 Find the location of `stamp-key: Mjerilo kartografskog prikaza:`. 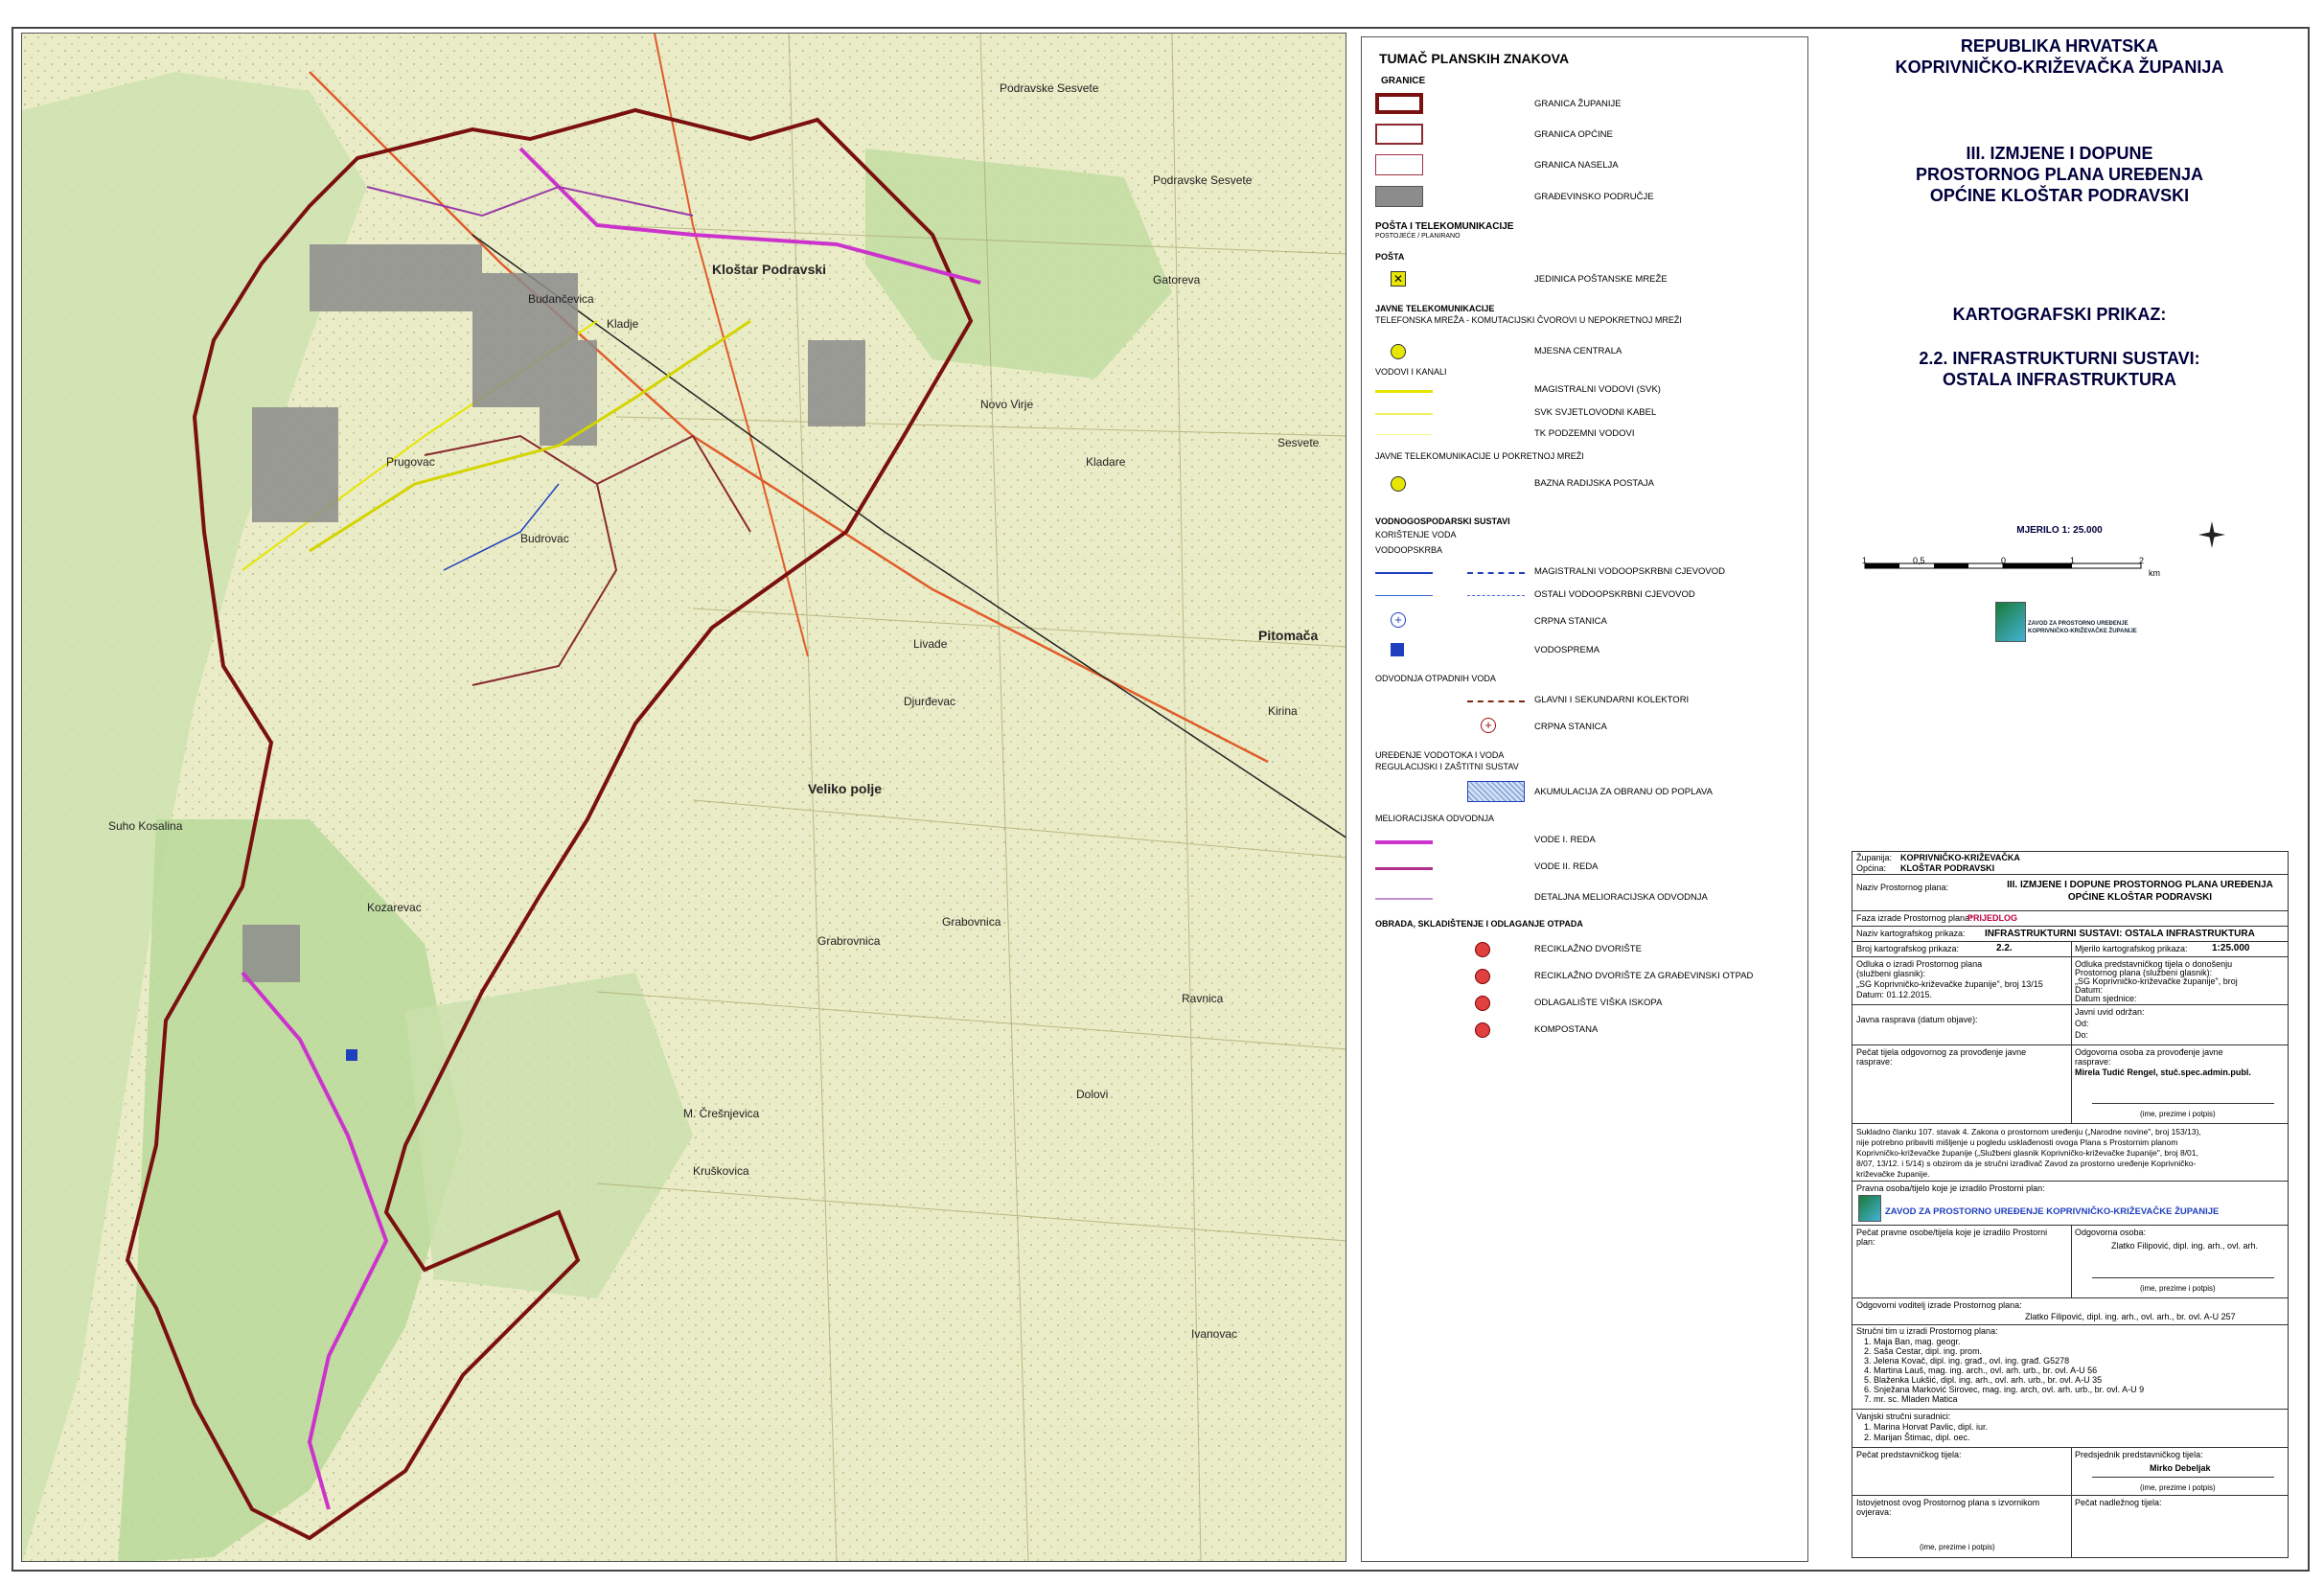

stamp-key: Mjerilo kartografskog prikaza: is located at coordinates (2131, 948).